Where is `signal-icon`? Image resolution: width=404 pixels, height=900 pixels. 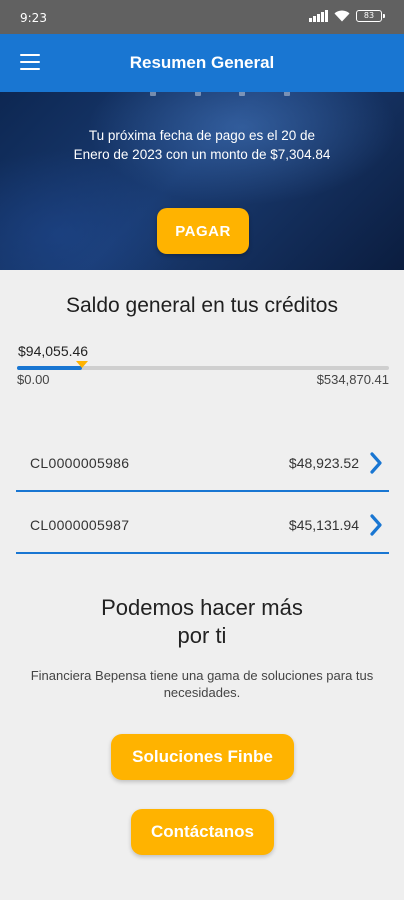 signal-icon is located at coordinates (318, 16).